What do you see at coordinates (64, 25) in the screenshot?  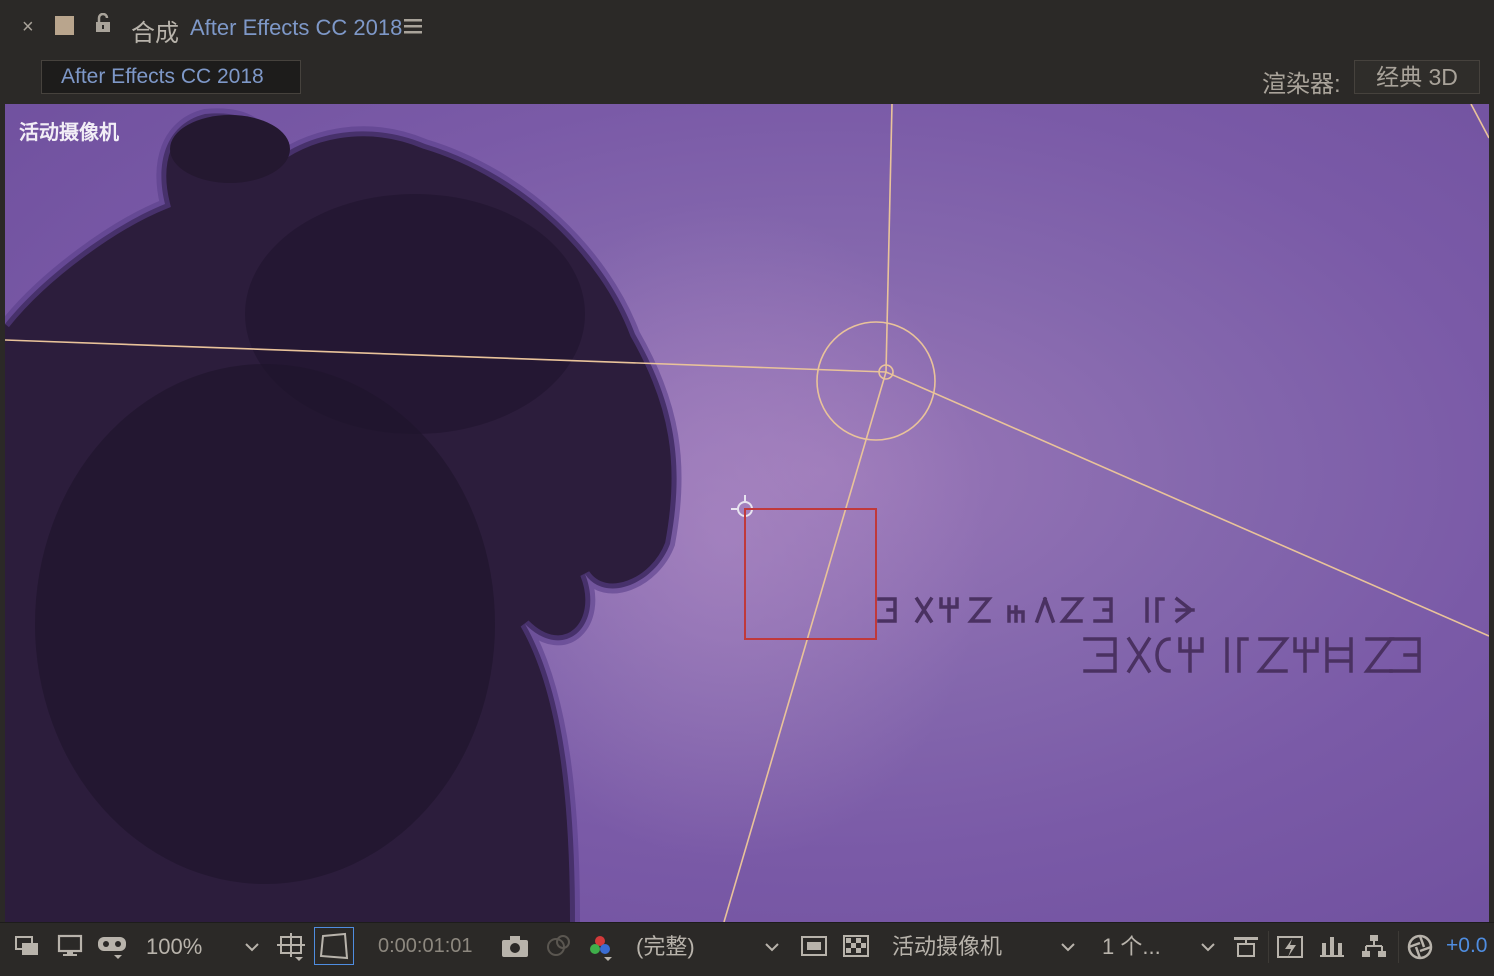 I see `comp-color-swatch` at bounding box center [64, 25].